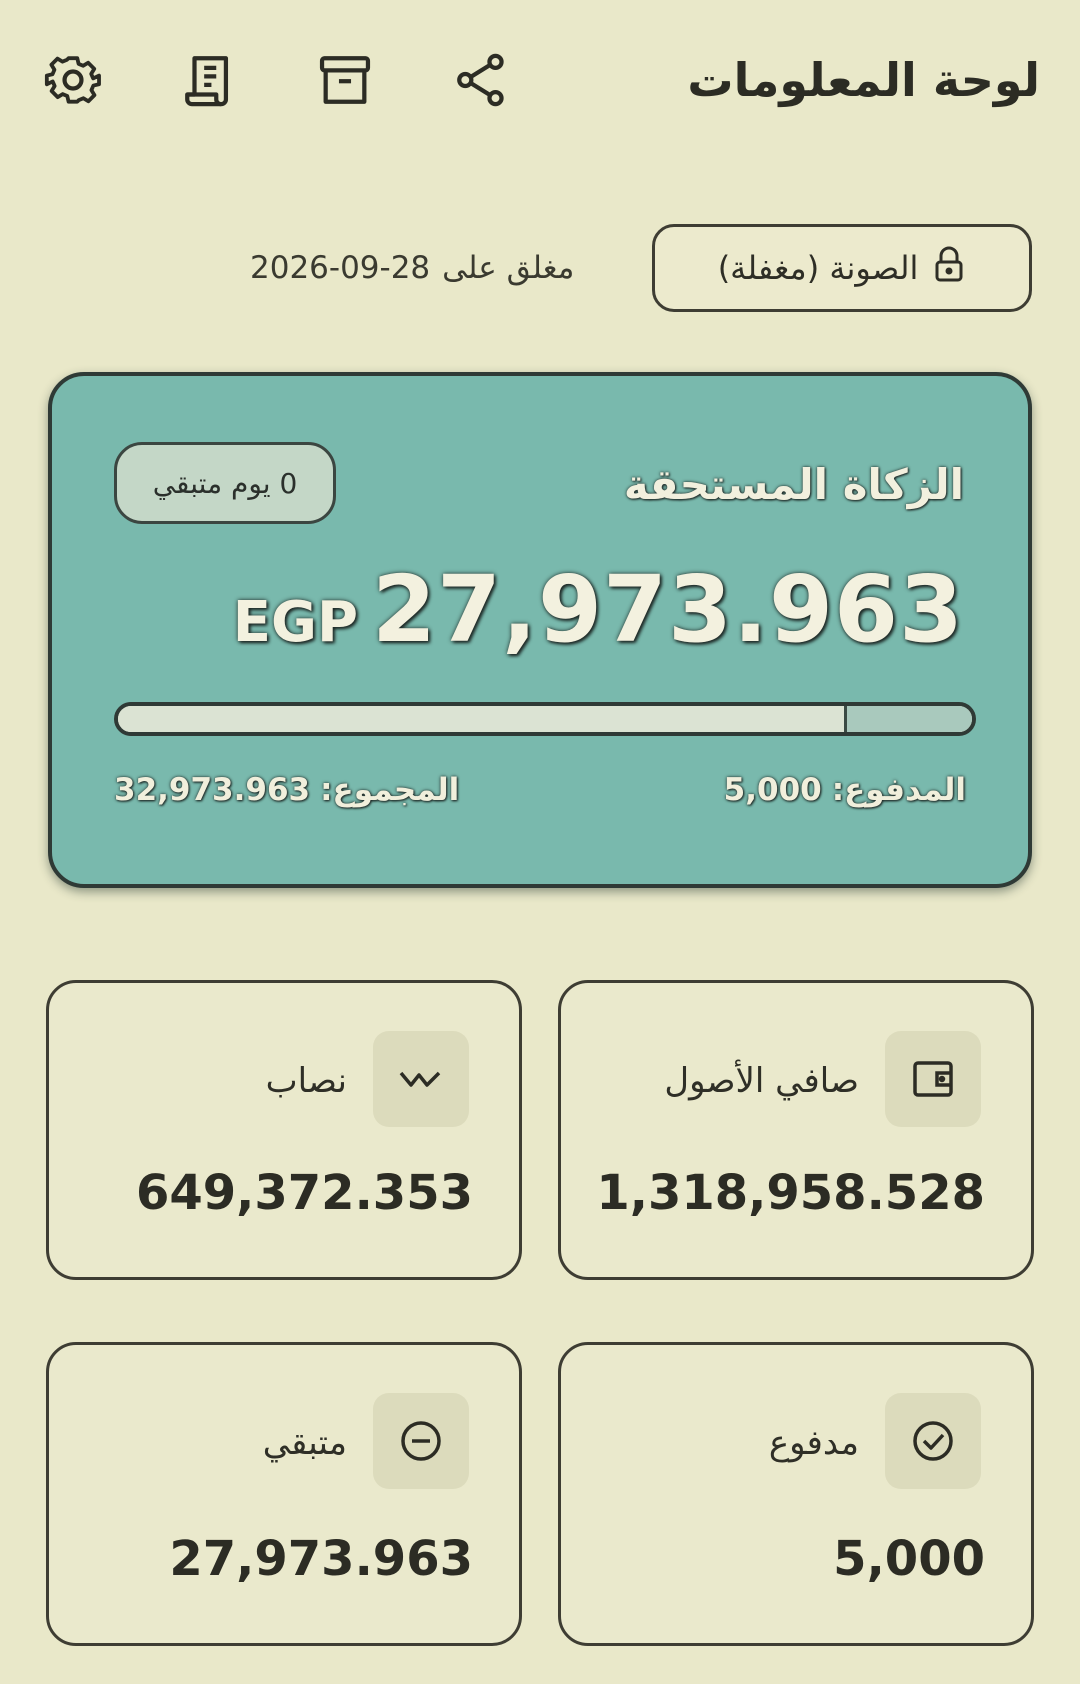  What do you see at coordinates (225, 483) in the screenshot?
I see `days-remaining-badge: 0 يوم متبقي` at bounding box center [225, 483].